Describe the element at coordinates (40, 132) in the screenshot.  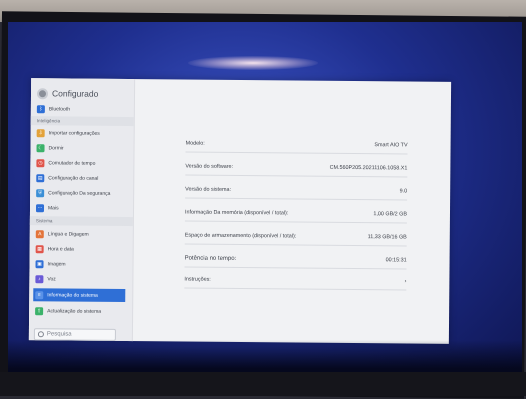
I see `import-icon: ⇩` at that location.